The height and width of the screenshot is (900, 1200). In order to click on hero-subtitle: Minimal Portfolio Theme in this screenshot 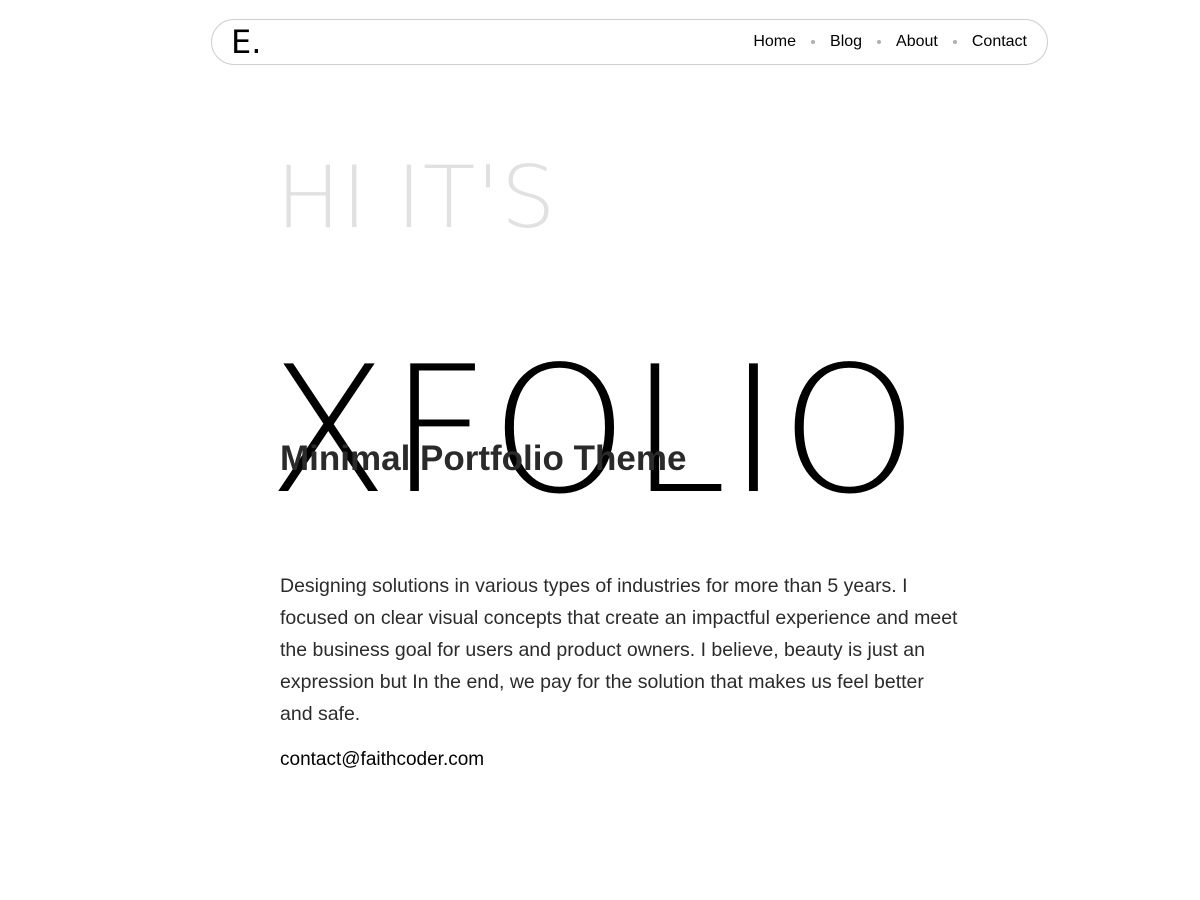, I will do `click(483, 459)`.